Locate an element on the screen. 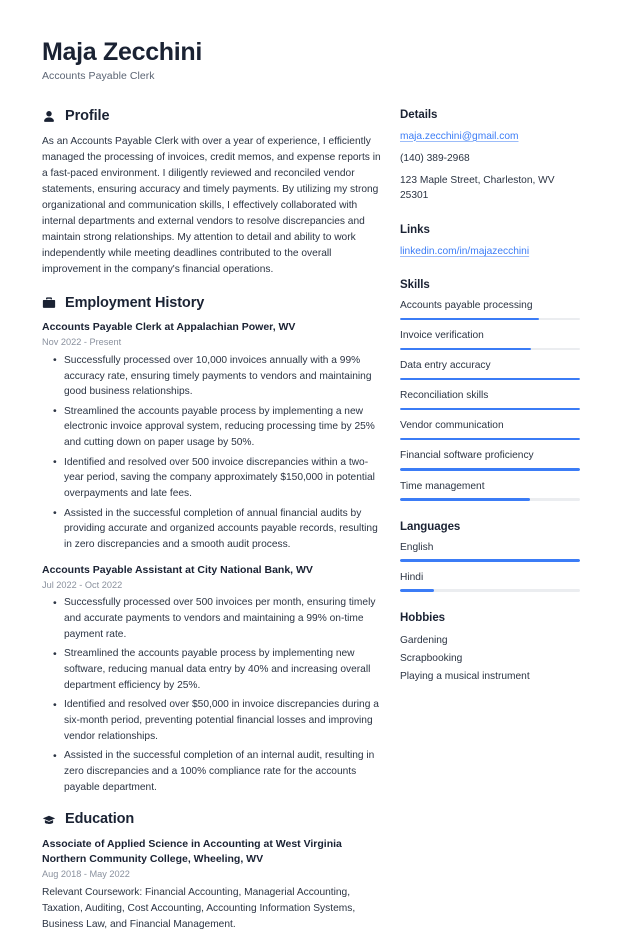 The width and height of the screenshot is (640, 950). details-heading: Details is located at coordinates (419, 114).